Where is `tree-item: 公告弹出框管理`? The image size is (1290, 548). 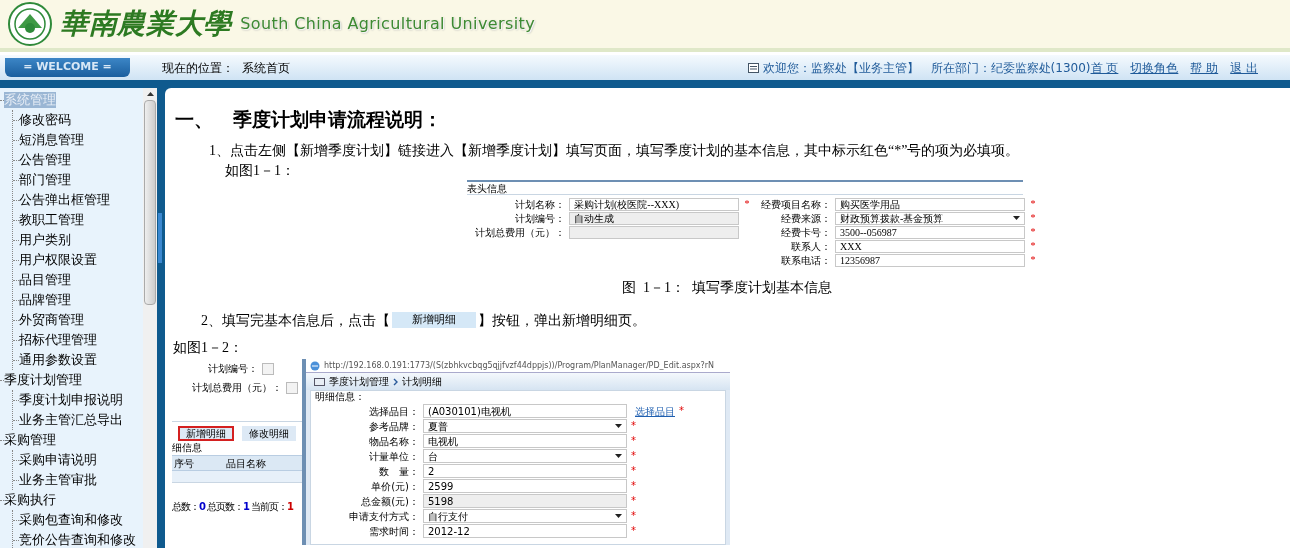 tree-item: 公告弹出框管理 is located at coordinates (64, 200).